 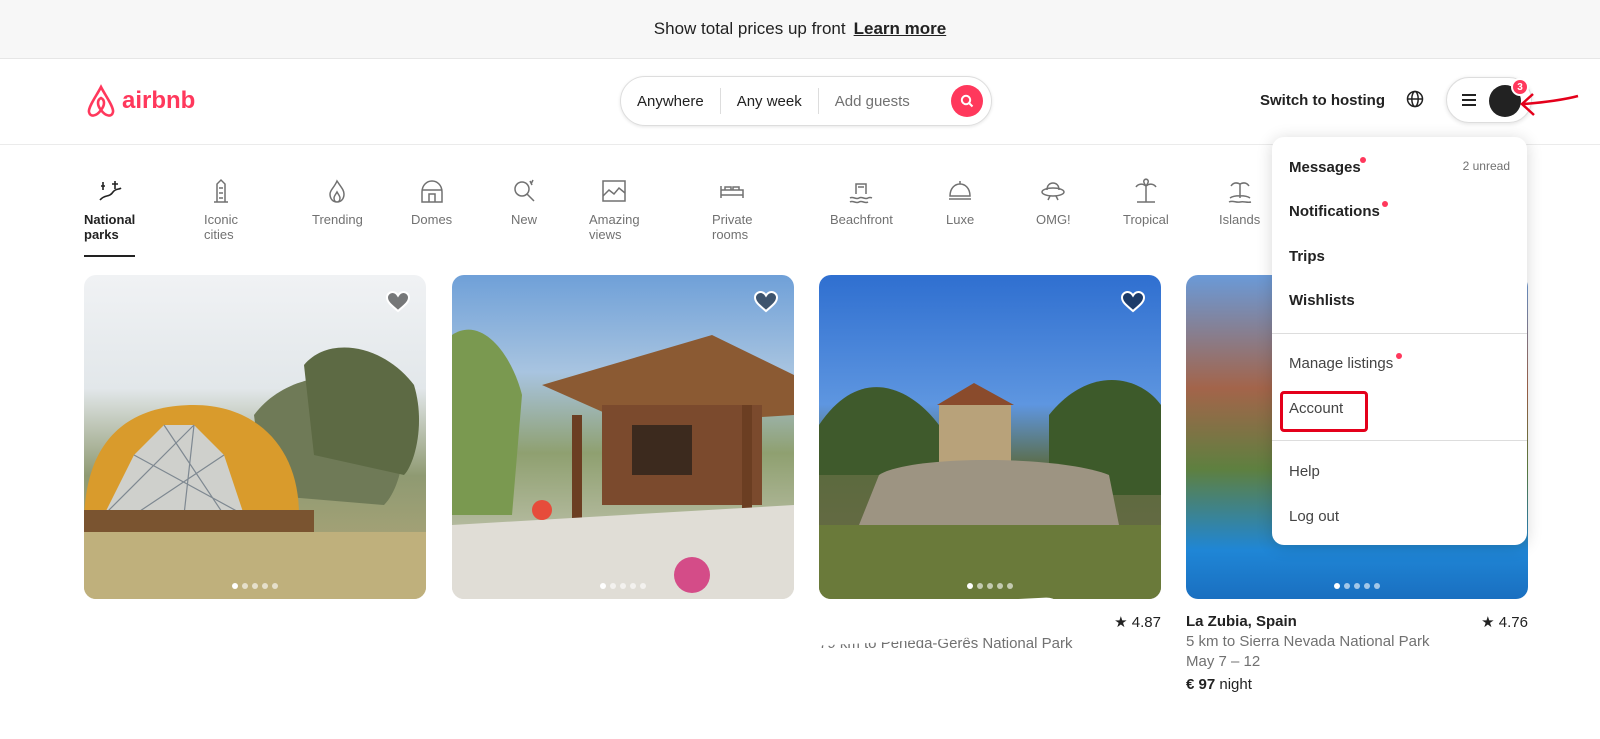 I want to click on category-national-parks: National parks, so click(x=110, y=217).